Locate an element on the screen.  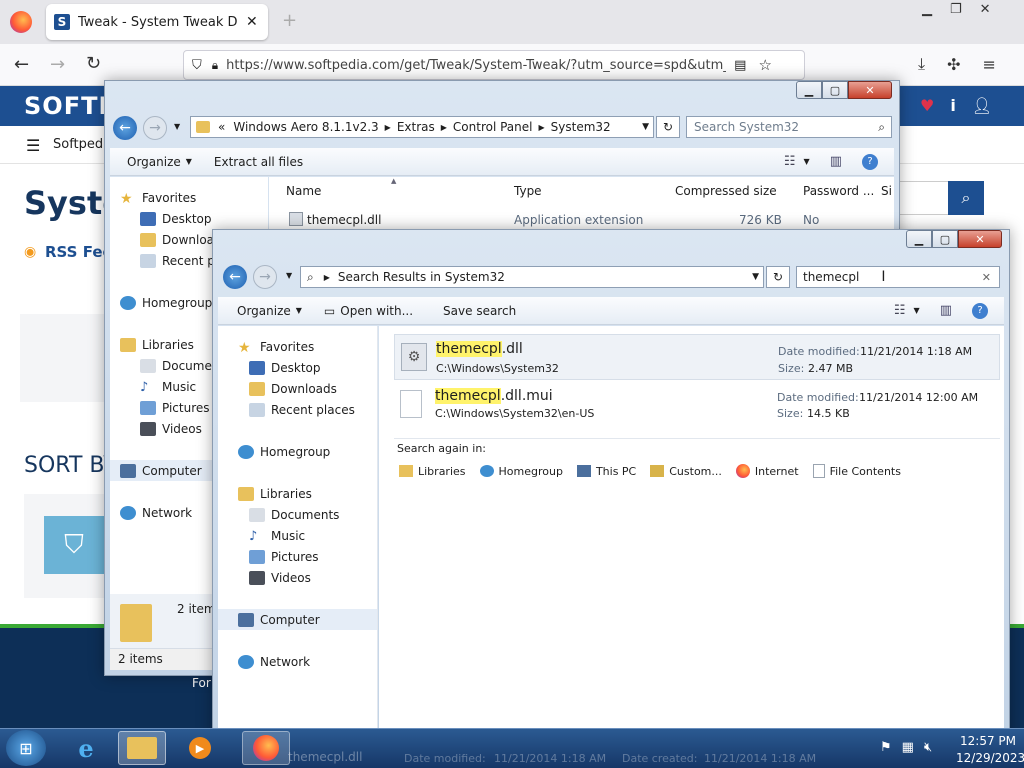
breadcrumb-item: Control Panel is located at coordinates (493, 127).